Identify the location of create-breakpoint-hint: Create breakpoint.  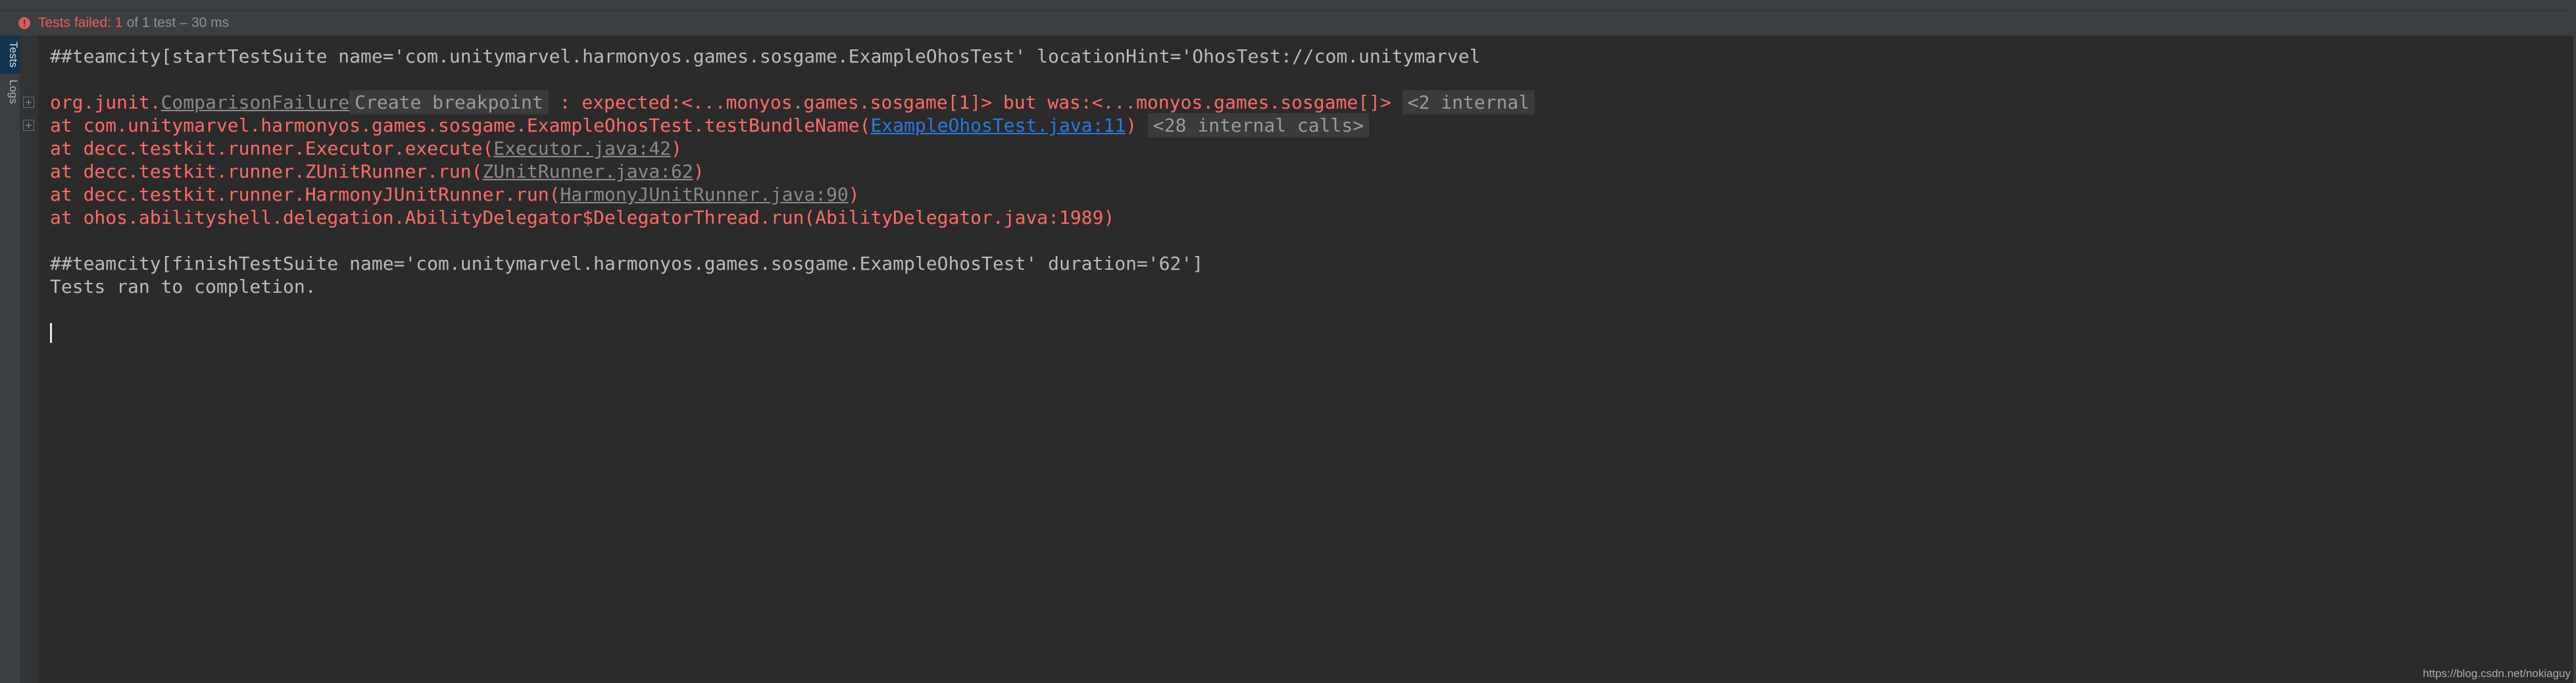
(449, 102).